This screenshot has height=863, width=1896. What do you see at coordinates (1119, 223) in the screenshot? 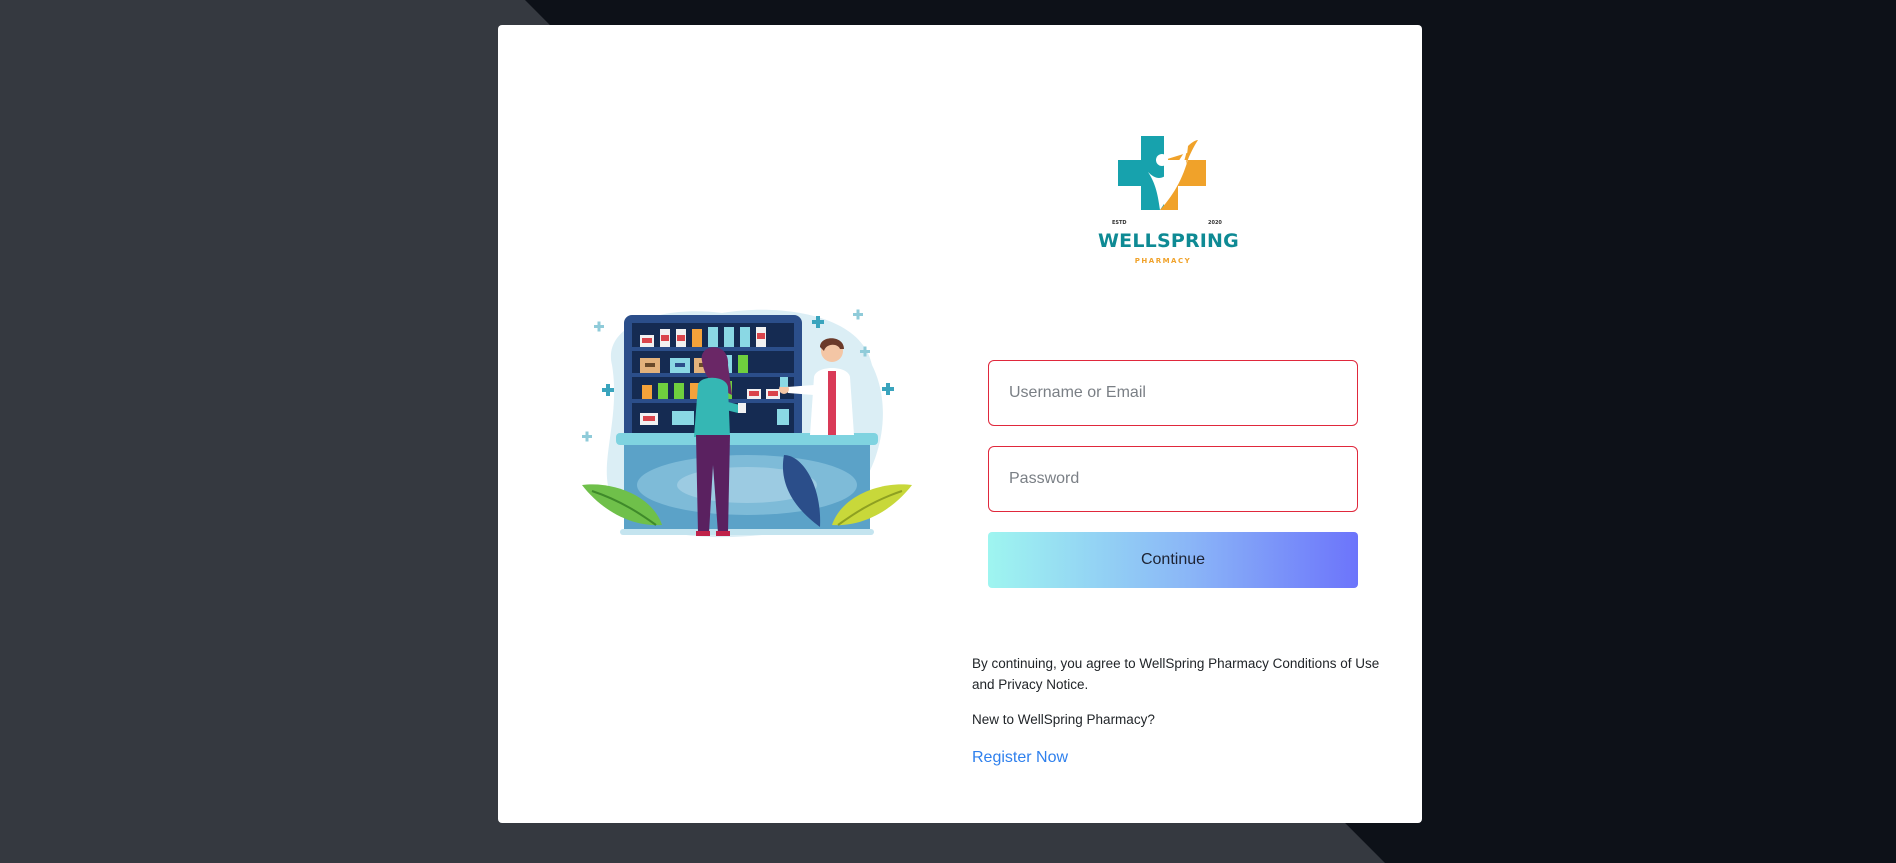
I see `logo-estd-label: ESTD` at bounding box center [1119, 223].